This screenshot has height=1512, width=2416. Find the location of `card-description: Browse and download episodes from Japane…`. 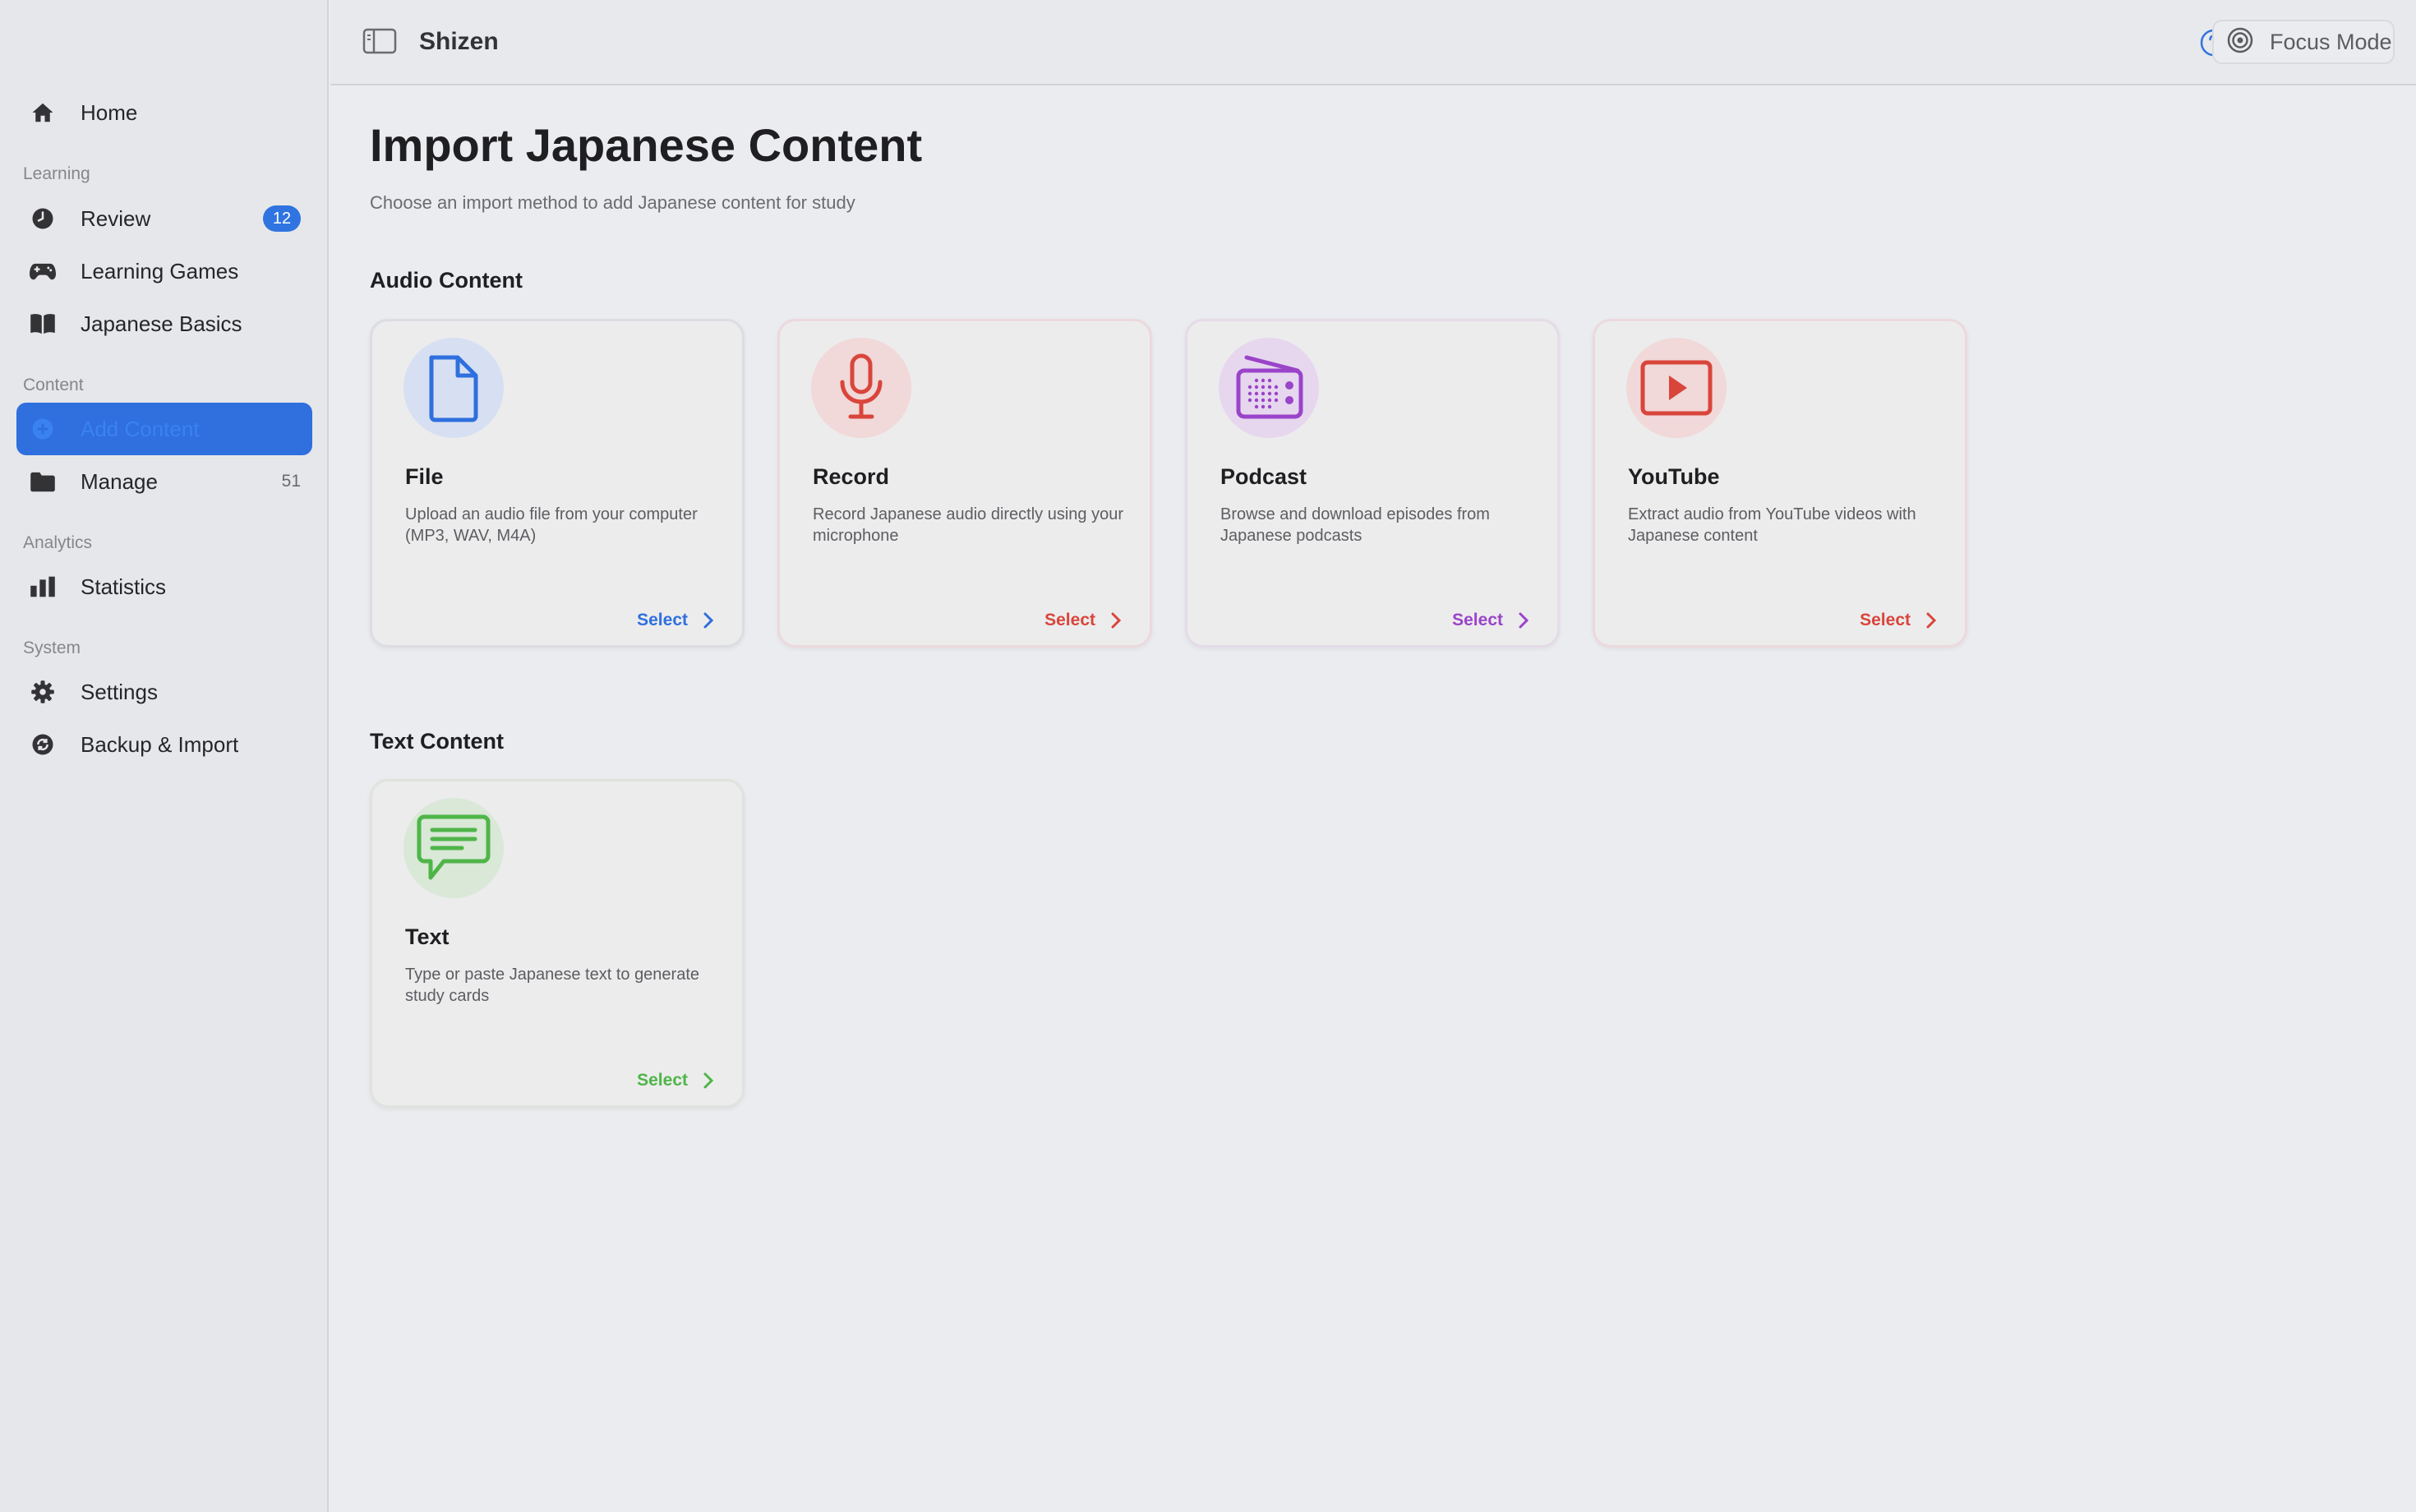

card-description: Browse and download episodes from Japane… is located at coordinates (1355, 525).